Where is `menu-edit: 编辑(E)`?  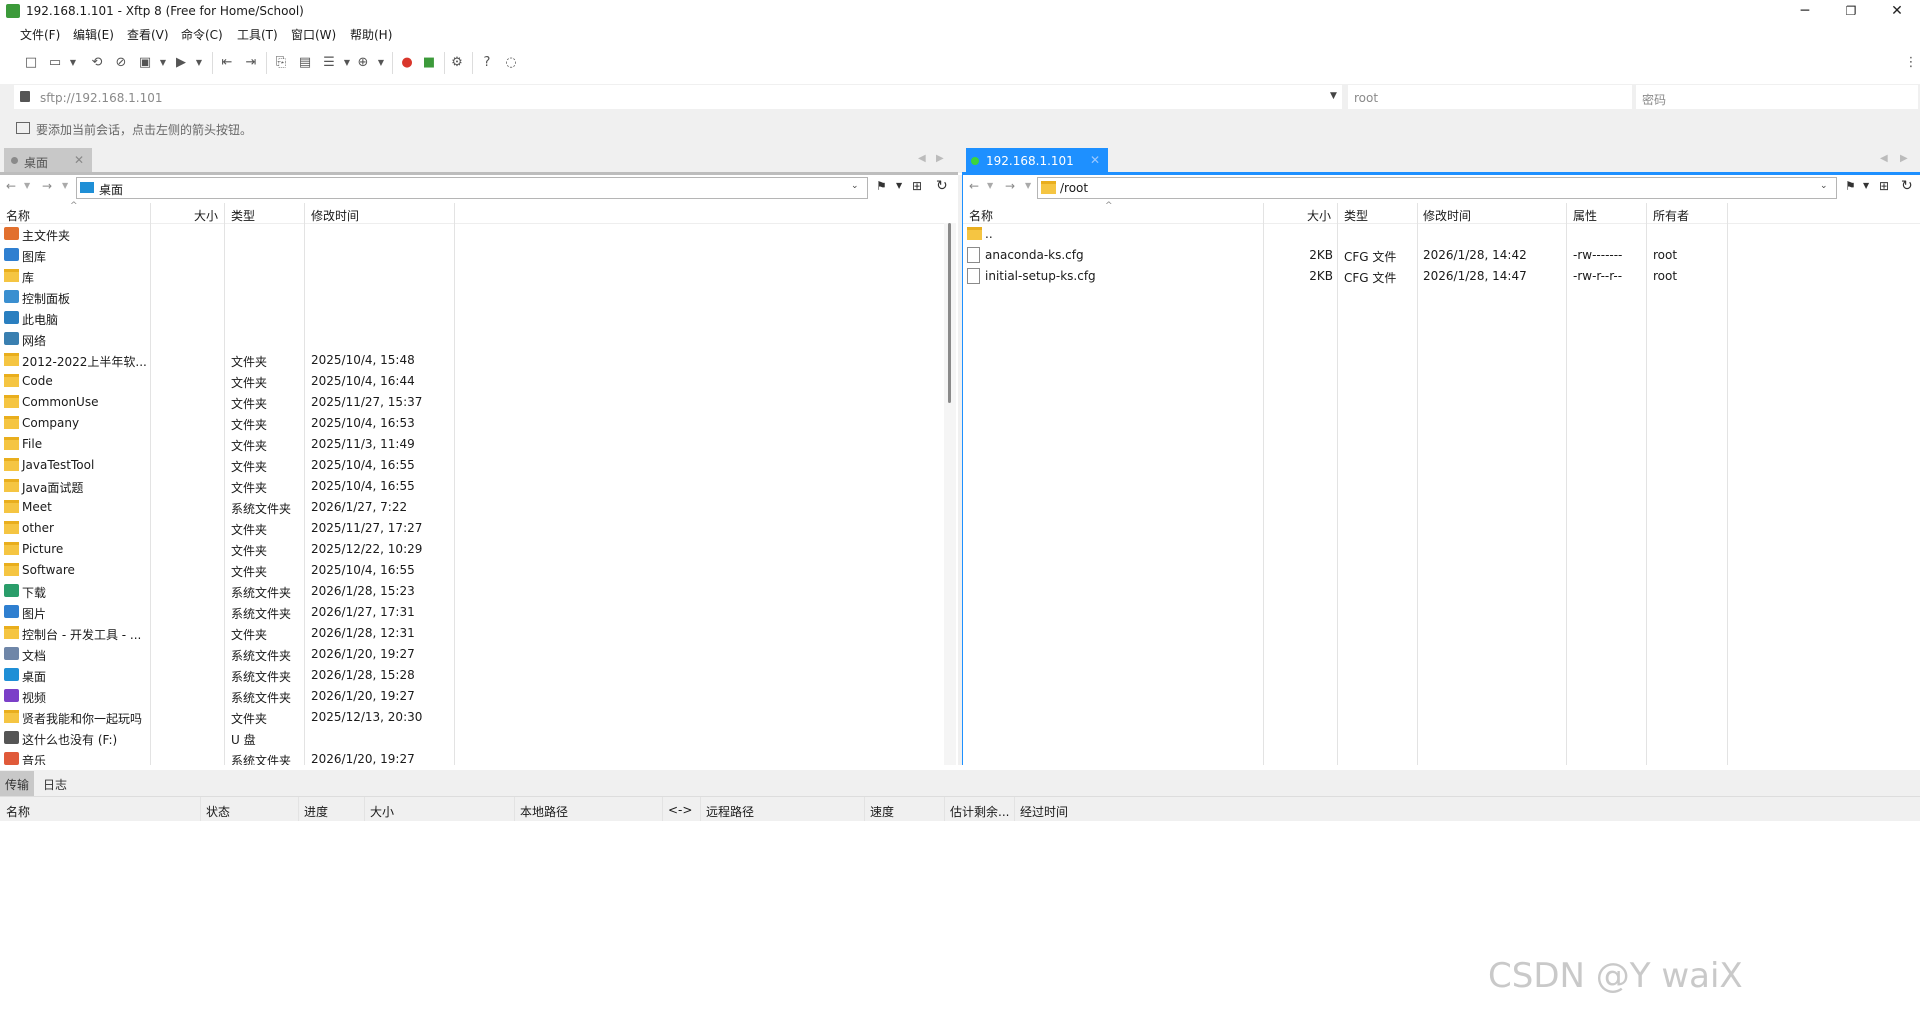 menu-edit: 编辑(E) is located at coordinates (93, 34).